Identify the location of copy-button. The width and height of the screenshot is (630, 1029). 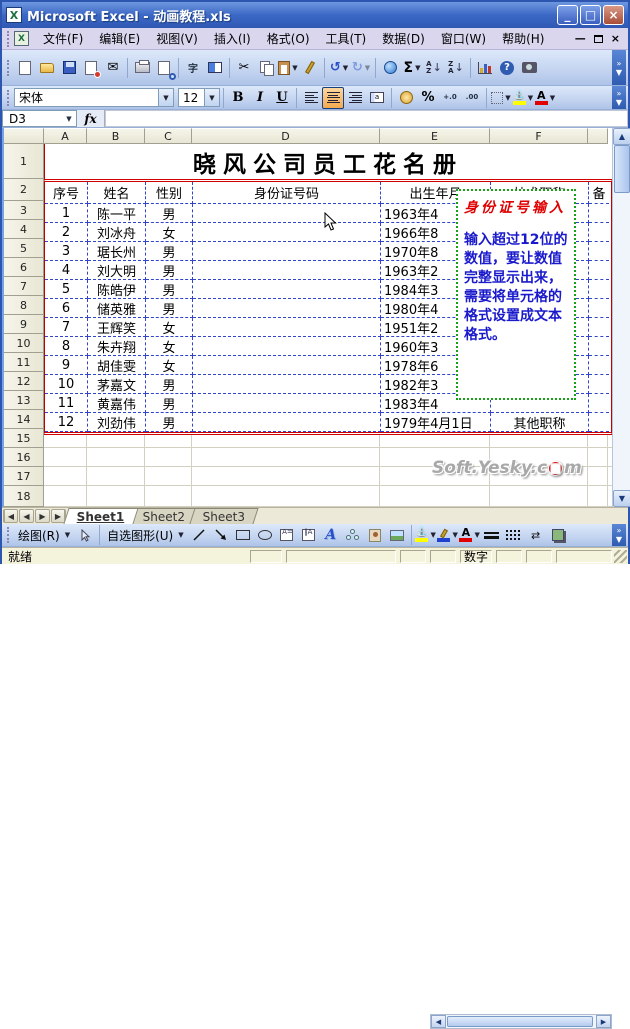
(266, 68).